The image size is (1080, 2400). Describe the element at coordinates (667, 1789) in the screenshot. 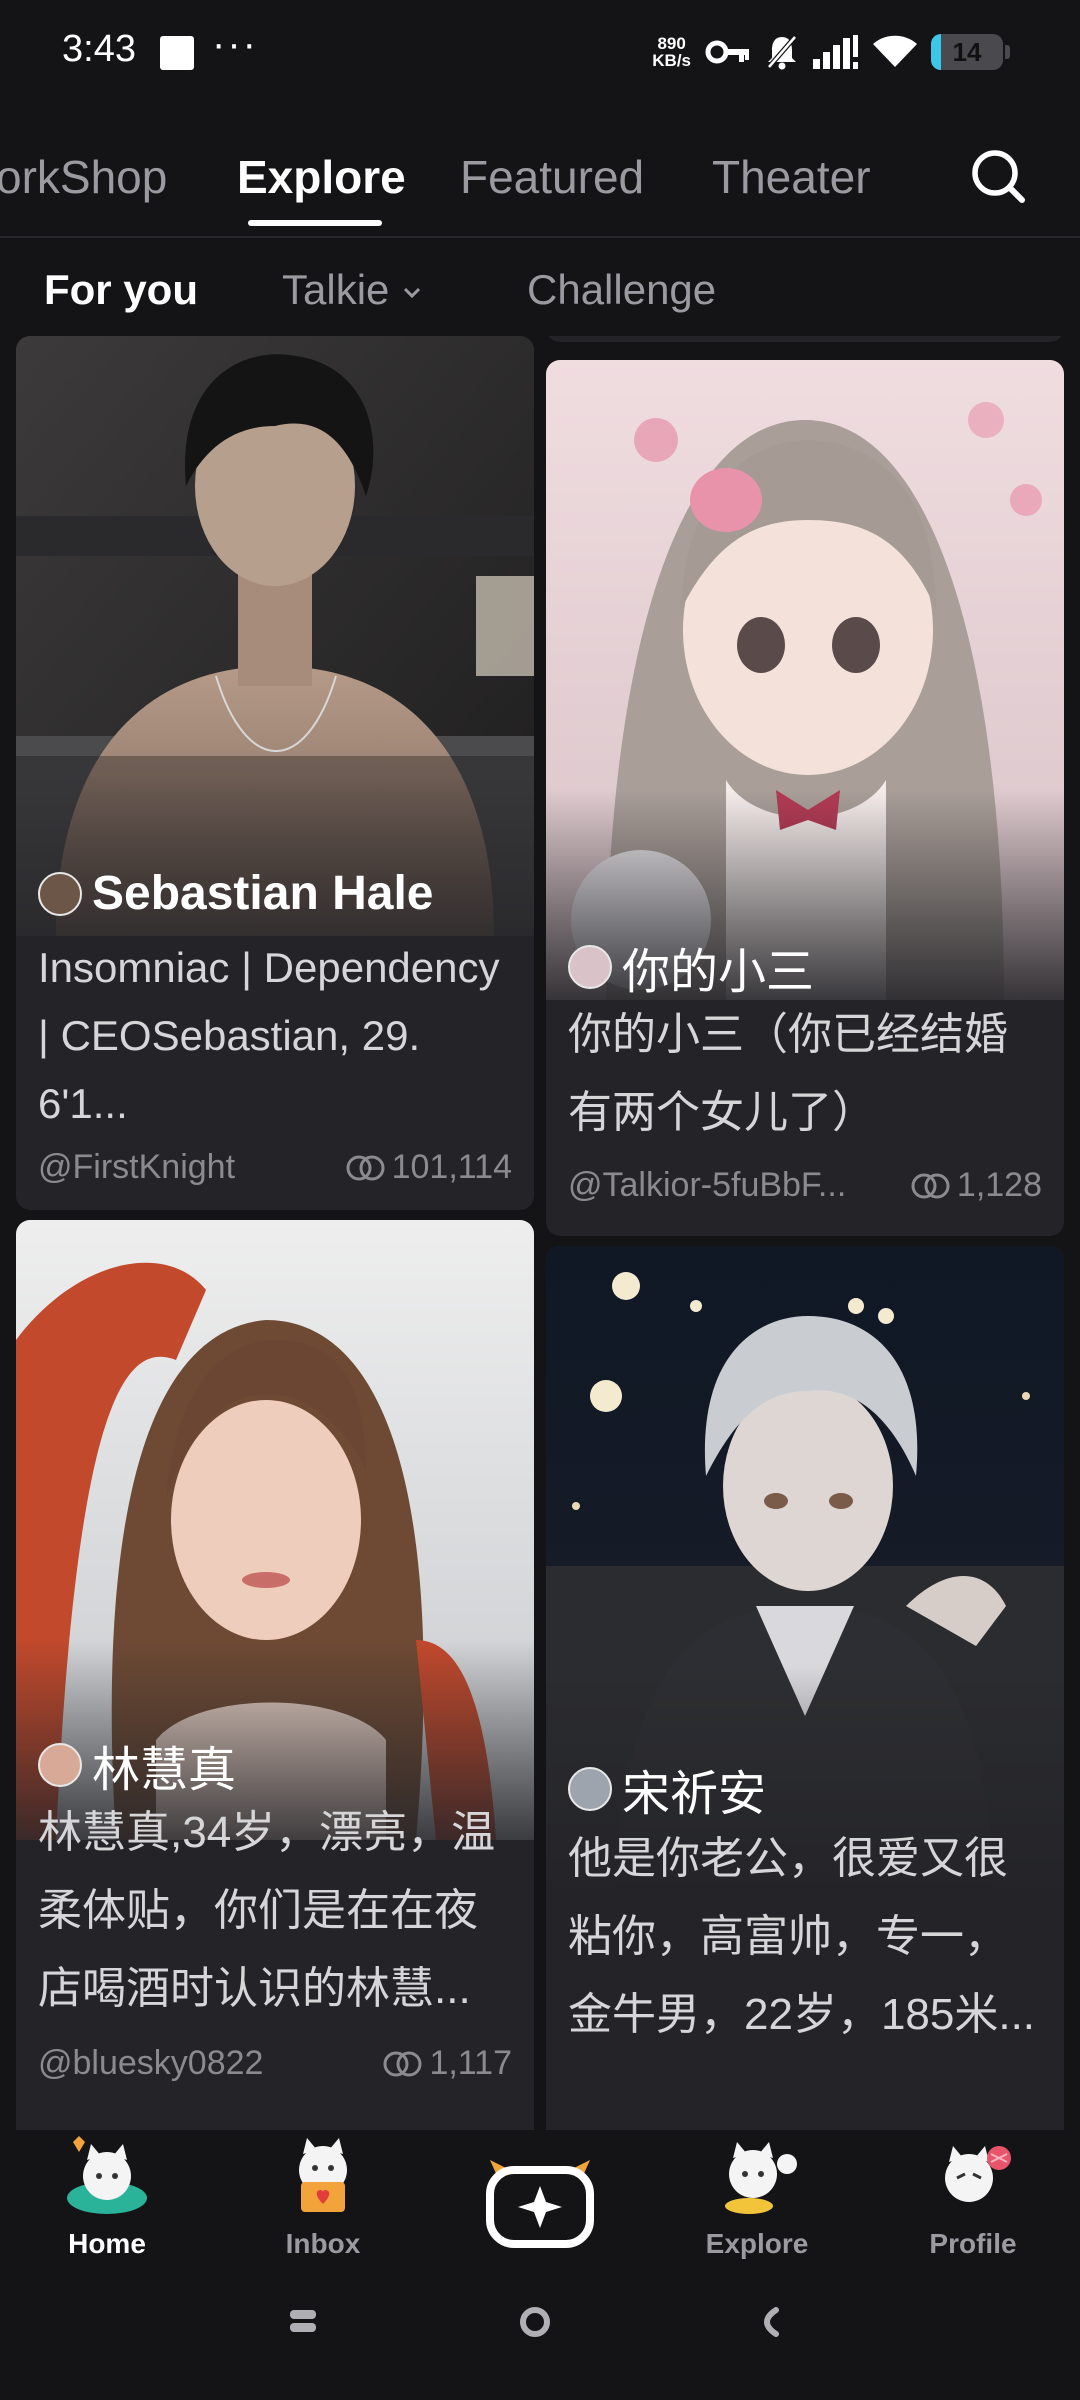

I see `character-name: 宋祈安` at that location.